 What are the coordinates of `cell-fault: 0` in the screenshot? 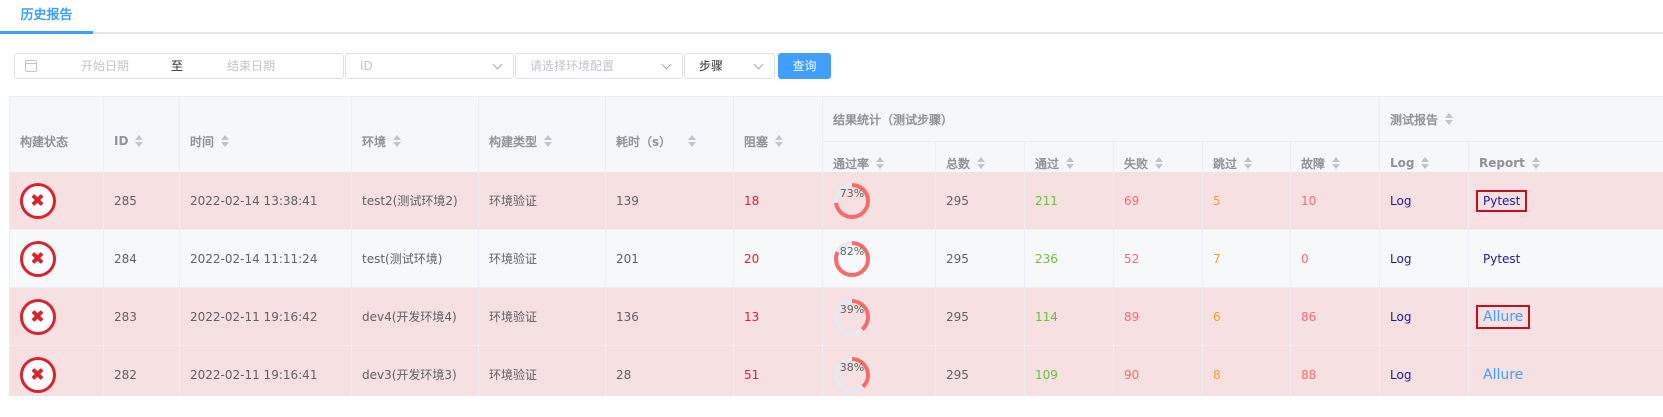 It's located at (1305, 258).